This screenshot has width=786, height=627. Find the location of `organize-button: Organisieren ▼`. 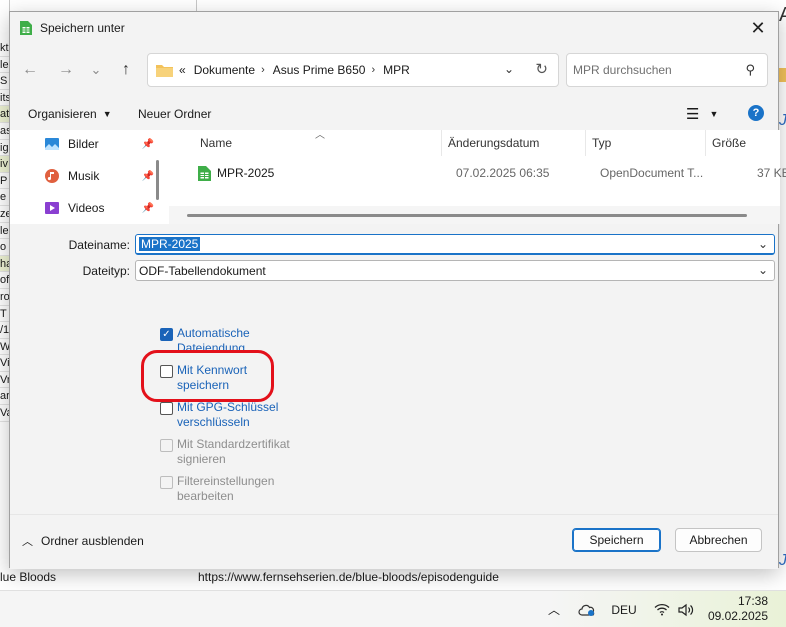

organize-button: Organisieren ▼ is located at coordinates (70, 114).